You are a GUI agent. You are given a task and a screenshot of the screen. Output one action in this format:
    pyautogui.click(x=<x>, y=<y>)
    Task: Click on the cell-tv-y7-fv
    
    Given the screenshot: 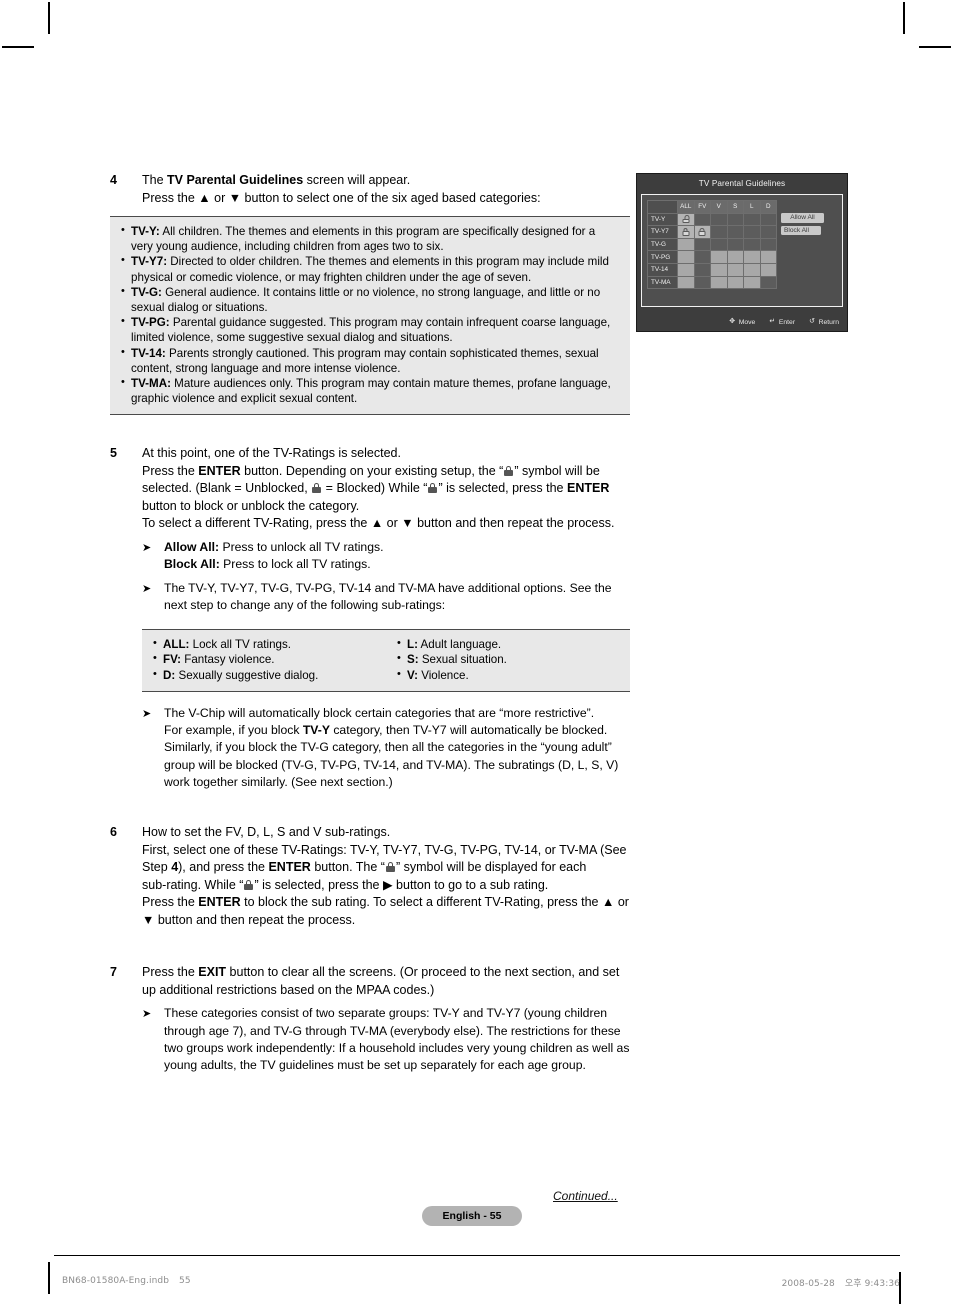 What is the action you would take?
    pyautogui.click(x=702, y=232)
    